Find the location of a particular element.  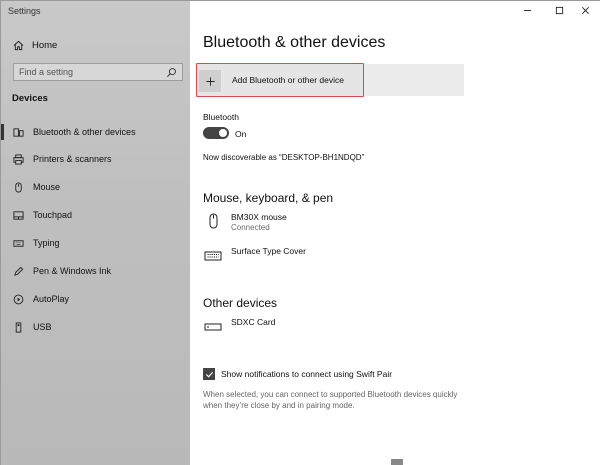

minimize-icon is located at coordinates (527, 10).